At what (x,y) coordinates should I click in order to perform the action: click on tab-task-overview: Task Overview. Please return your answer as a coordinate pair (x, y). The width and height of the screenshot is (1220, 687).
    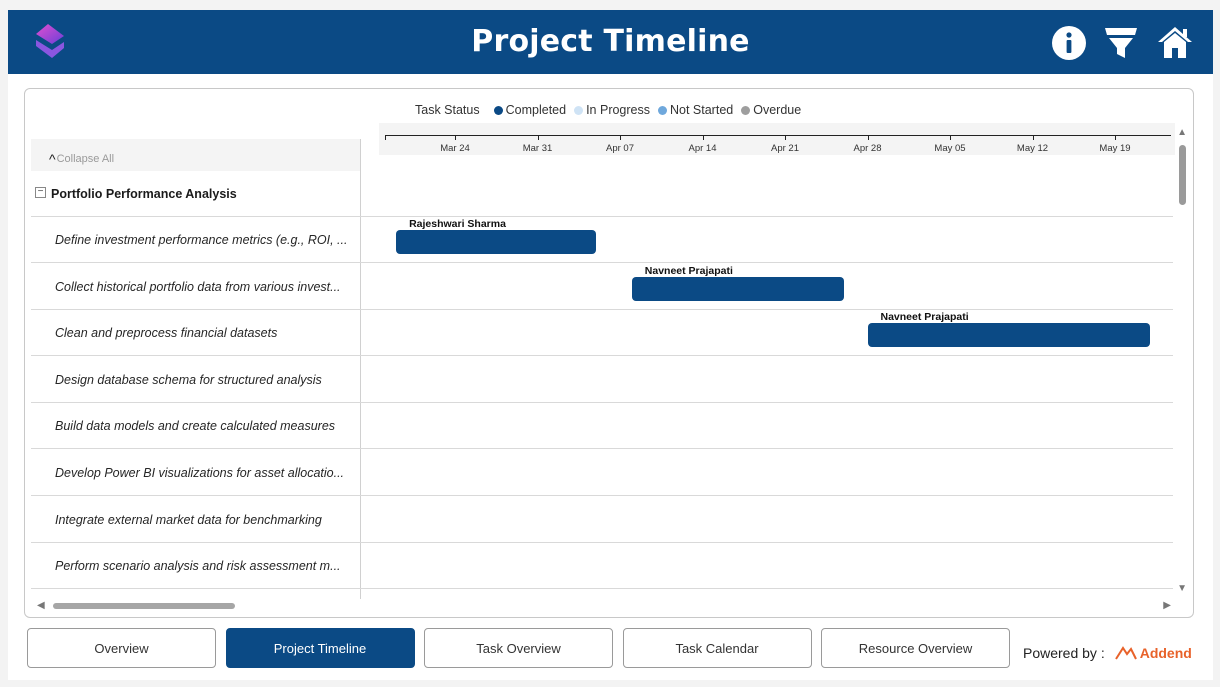
    Looking at the image, I should click on (518, 648).